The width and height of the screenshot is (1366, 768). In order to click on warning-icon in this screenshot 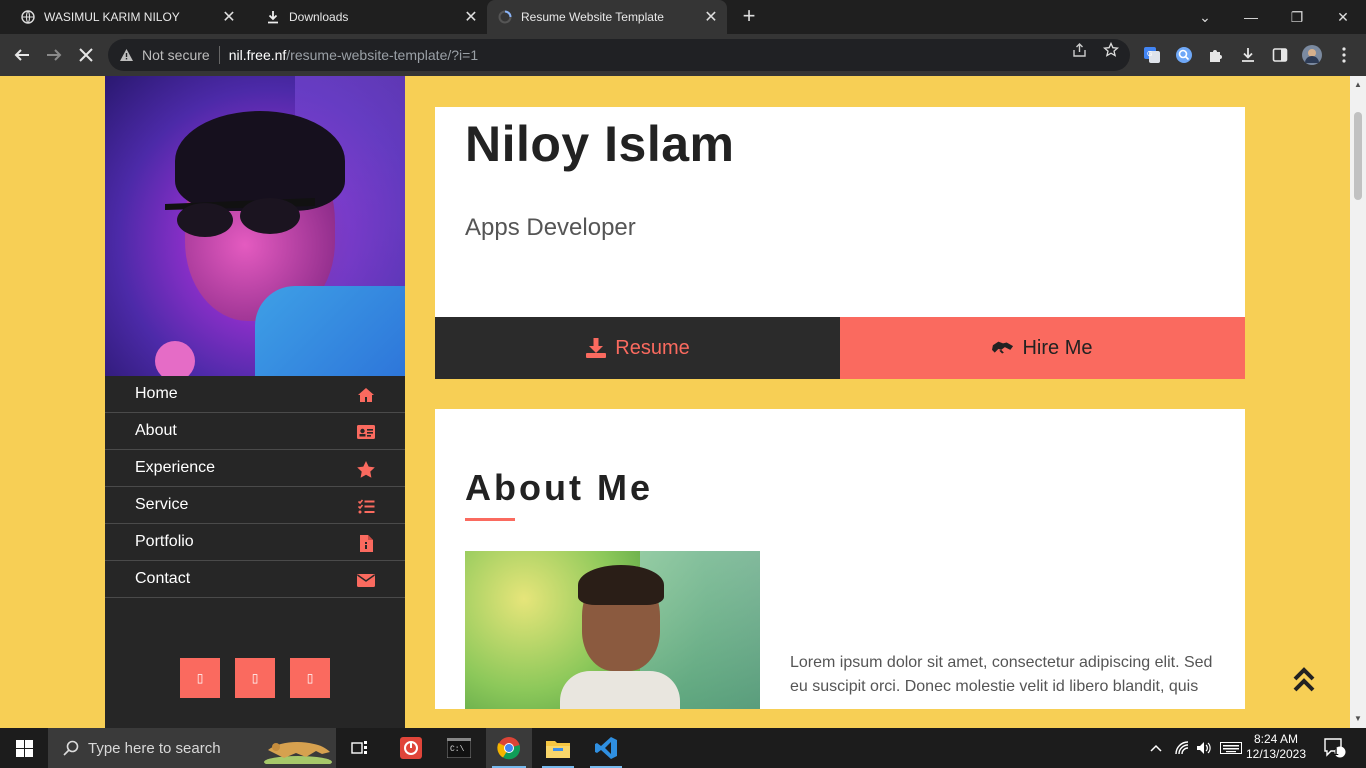, I will do `click(126, 55)`.